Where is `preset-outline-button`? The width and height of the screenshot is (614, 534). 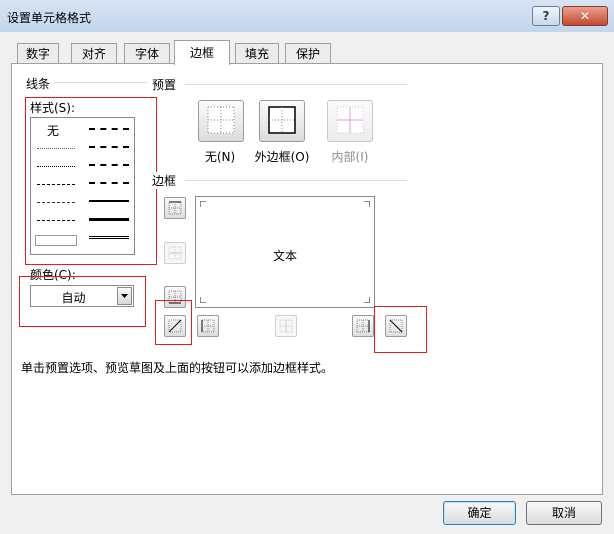 preset-outline-button is located at coordinates (282, 121).